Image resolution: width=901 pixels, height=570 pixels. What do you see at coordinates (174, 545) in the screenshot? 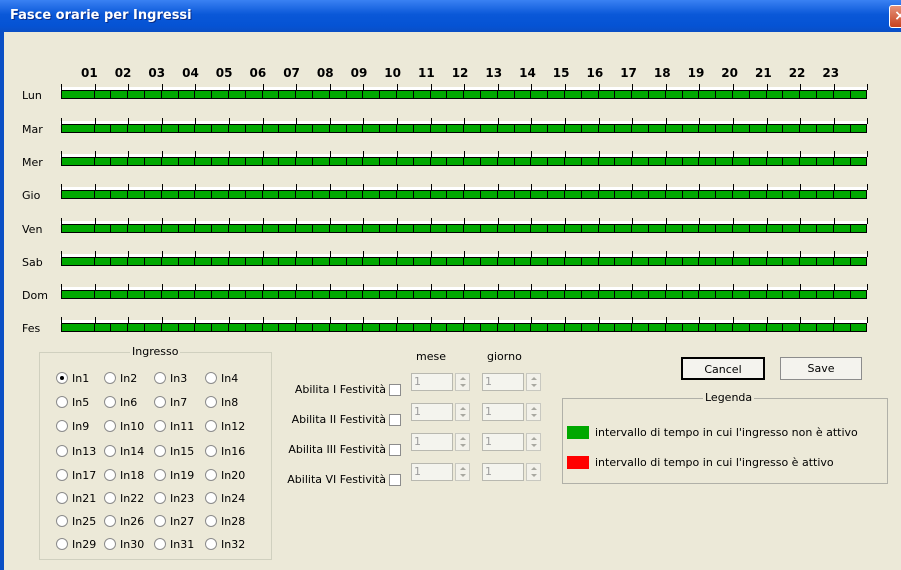
I see `ingresso-radio: In31` at bounding box center [174, 545].